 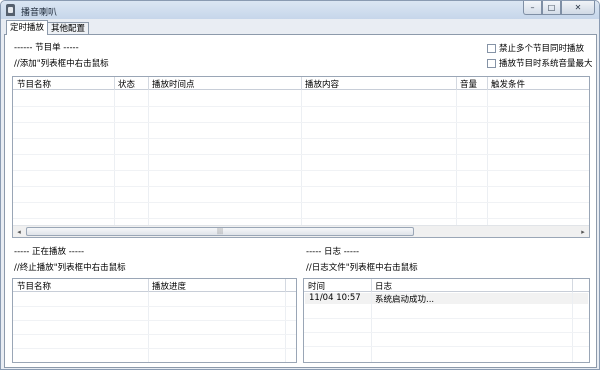 What do you see at coordinates (578, 8) in the screenshot?
I see `close-button: ✕` at bounding box center [578, 8].